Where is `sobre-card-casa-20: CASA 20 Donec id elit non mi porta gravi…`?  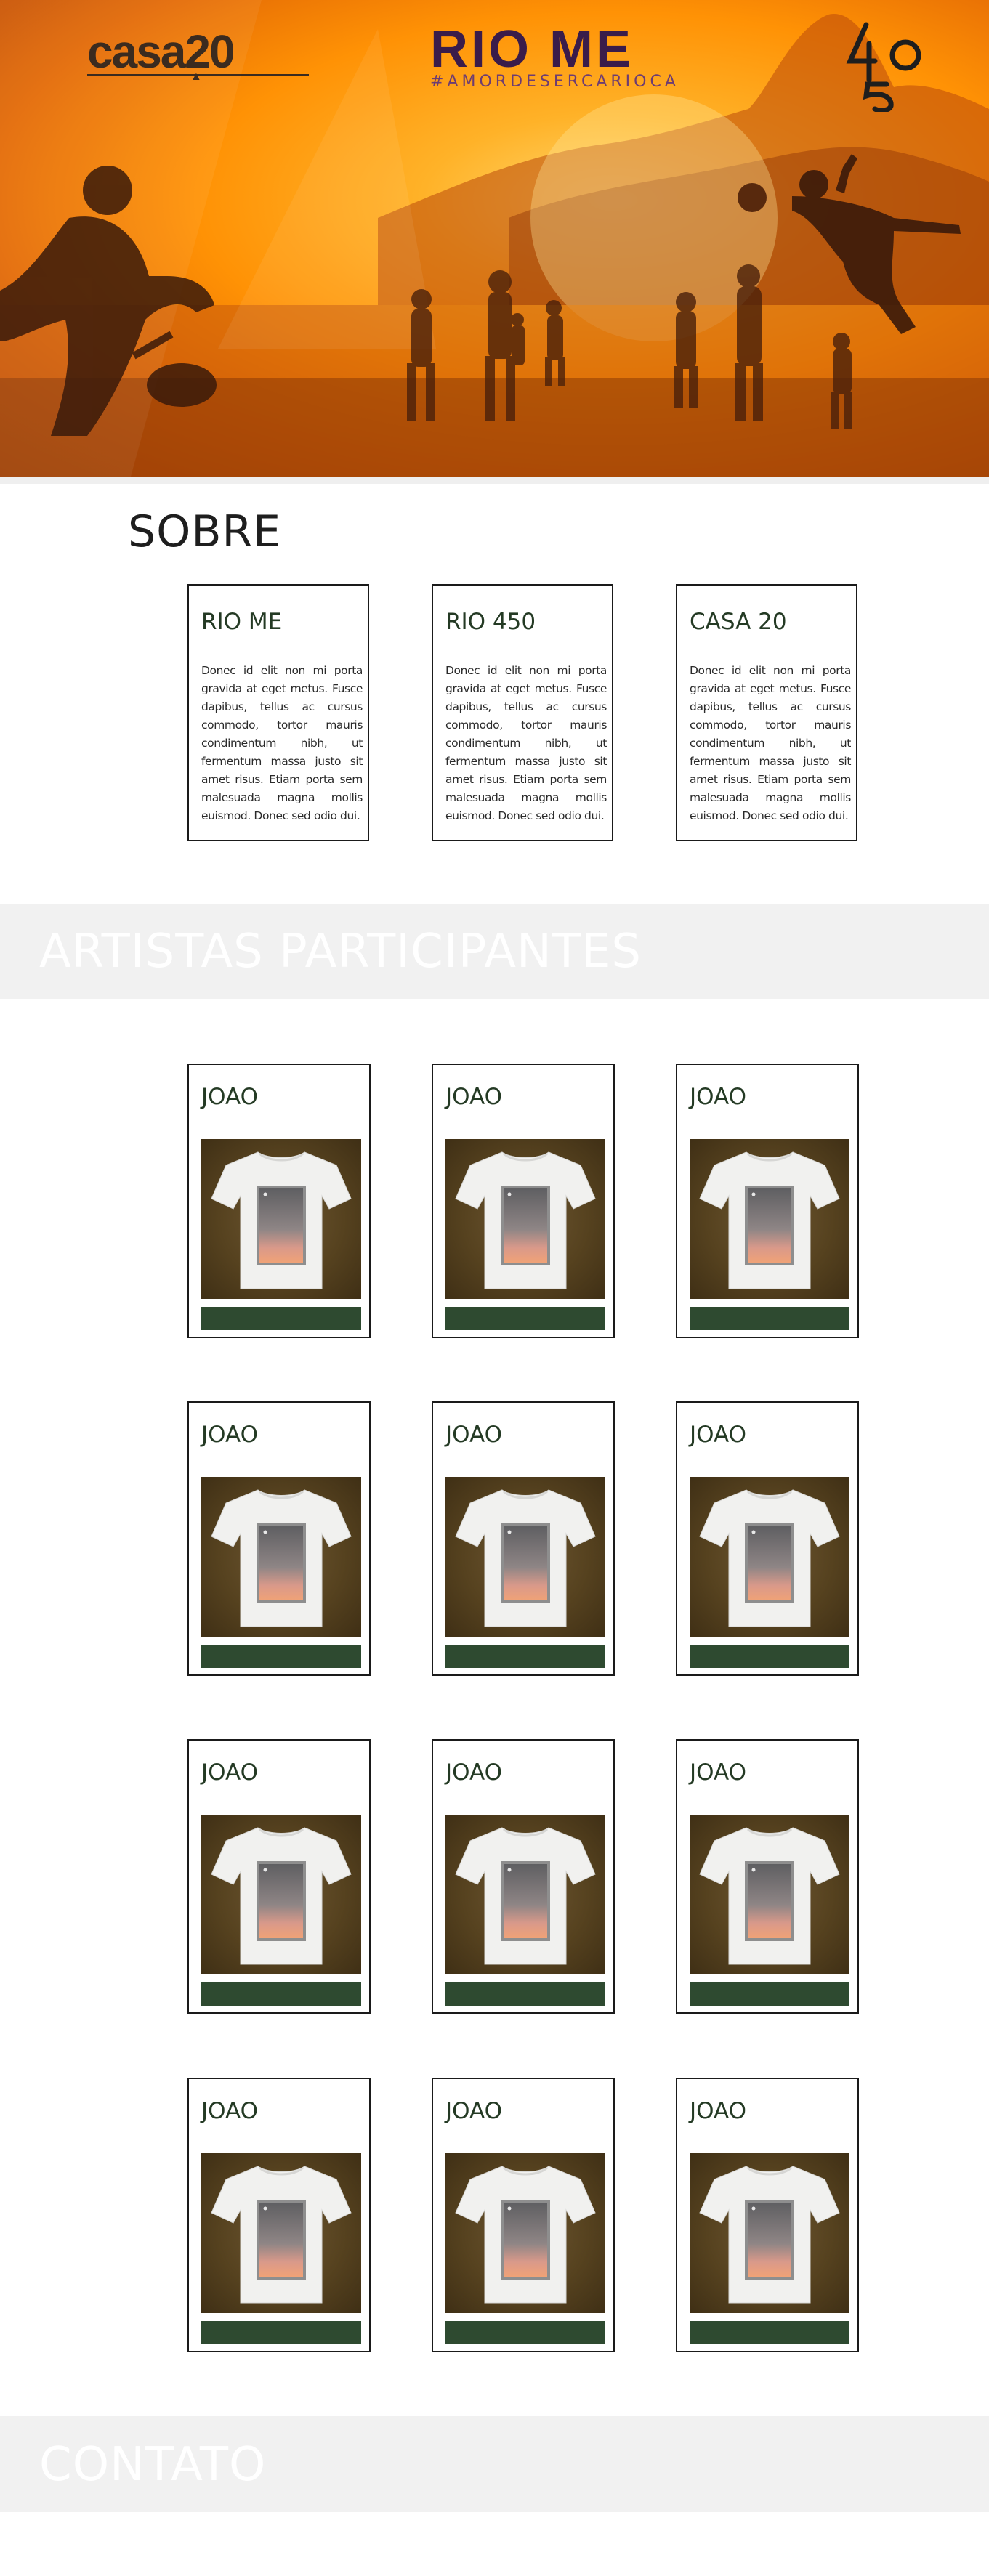 sobre-card-casa-20: CASA 20 Donec id elit non mi porta gravi… is located at coordinates (766, 712).